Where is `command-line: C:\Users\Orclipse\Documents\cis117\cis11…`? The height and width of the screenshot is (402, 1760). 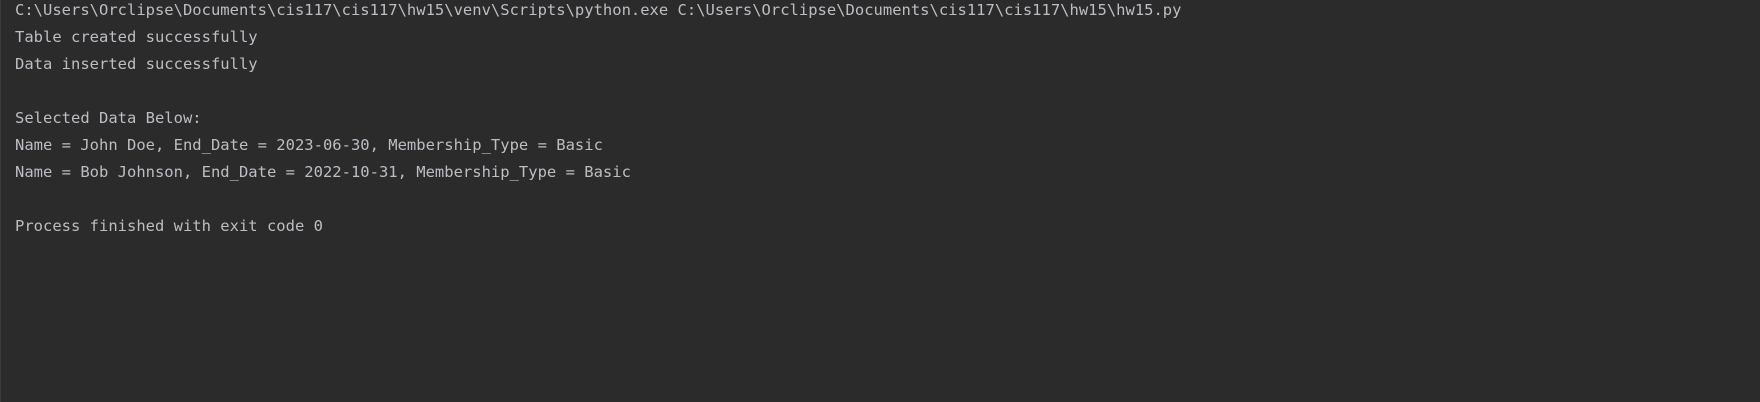 command-line: C:\Users\Orclipse\Documents\cis117\cis11… is located at coordinates (598, 10).